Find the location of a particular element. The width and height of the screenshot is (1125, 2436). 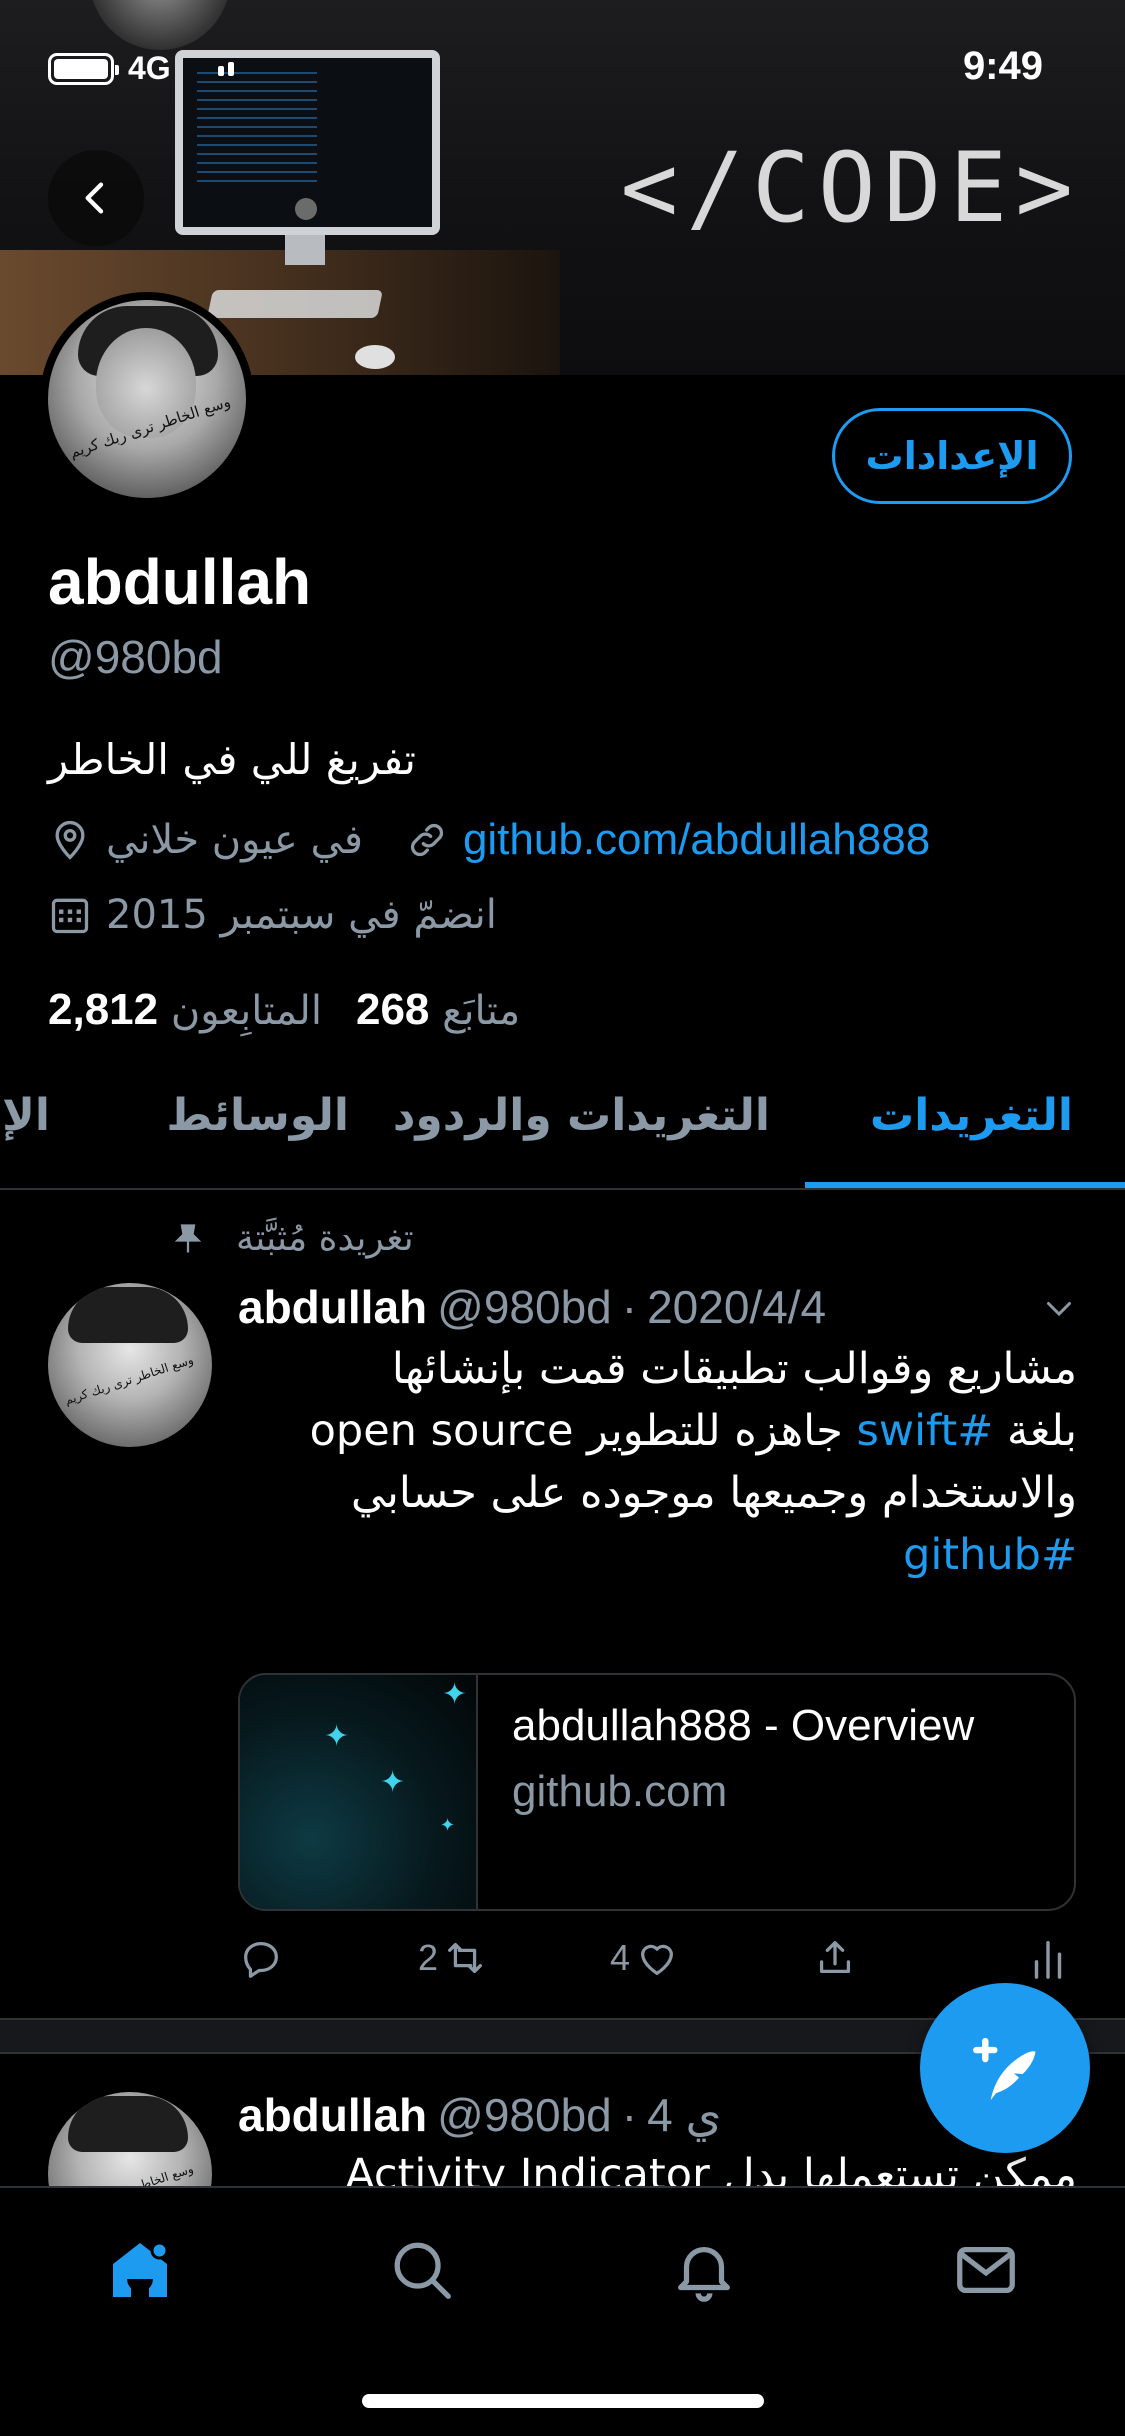

compose-feather-icon is located at coordinates (1004, 2069).